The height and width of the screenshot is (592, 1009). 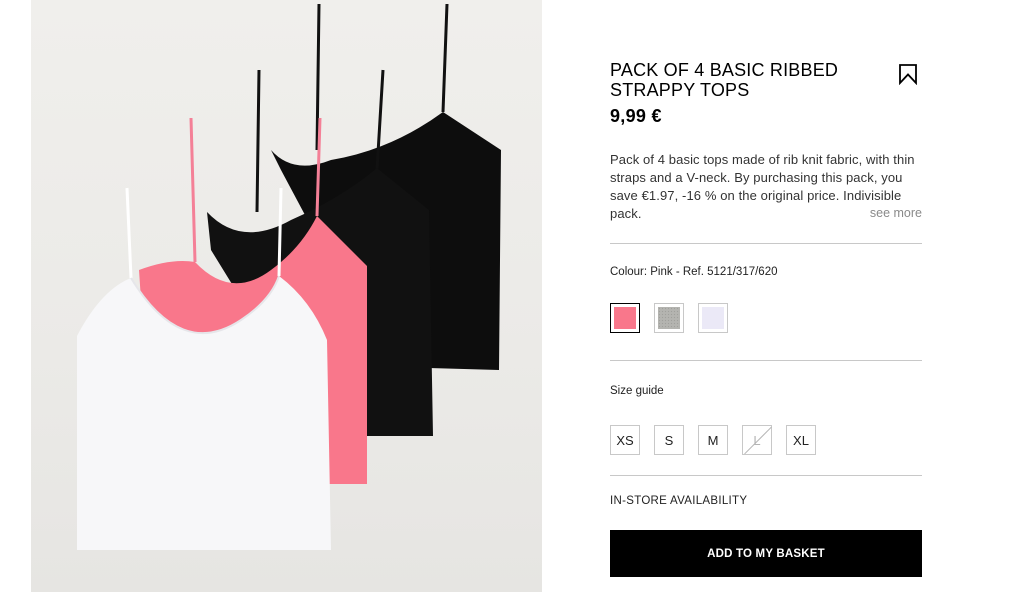 I want to click on colour-swatch-grey-marl, so click(x=669, y=318).